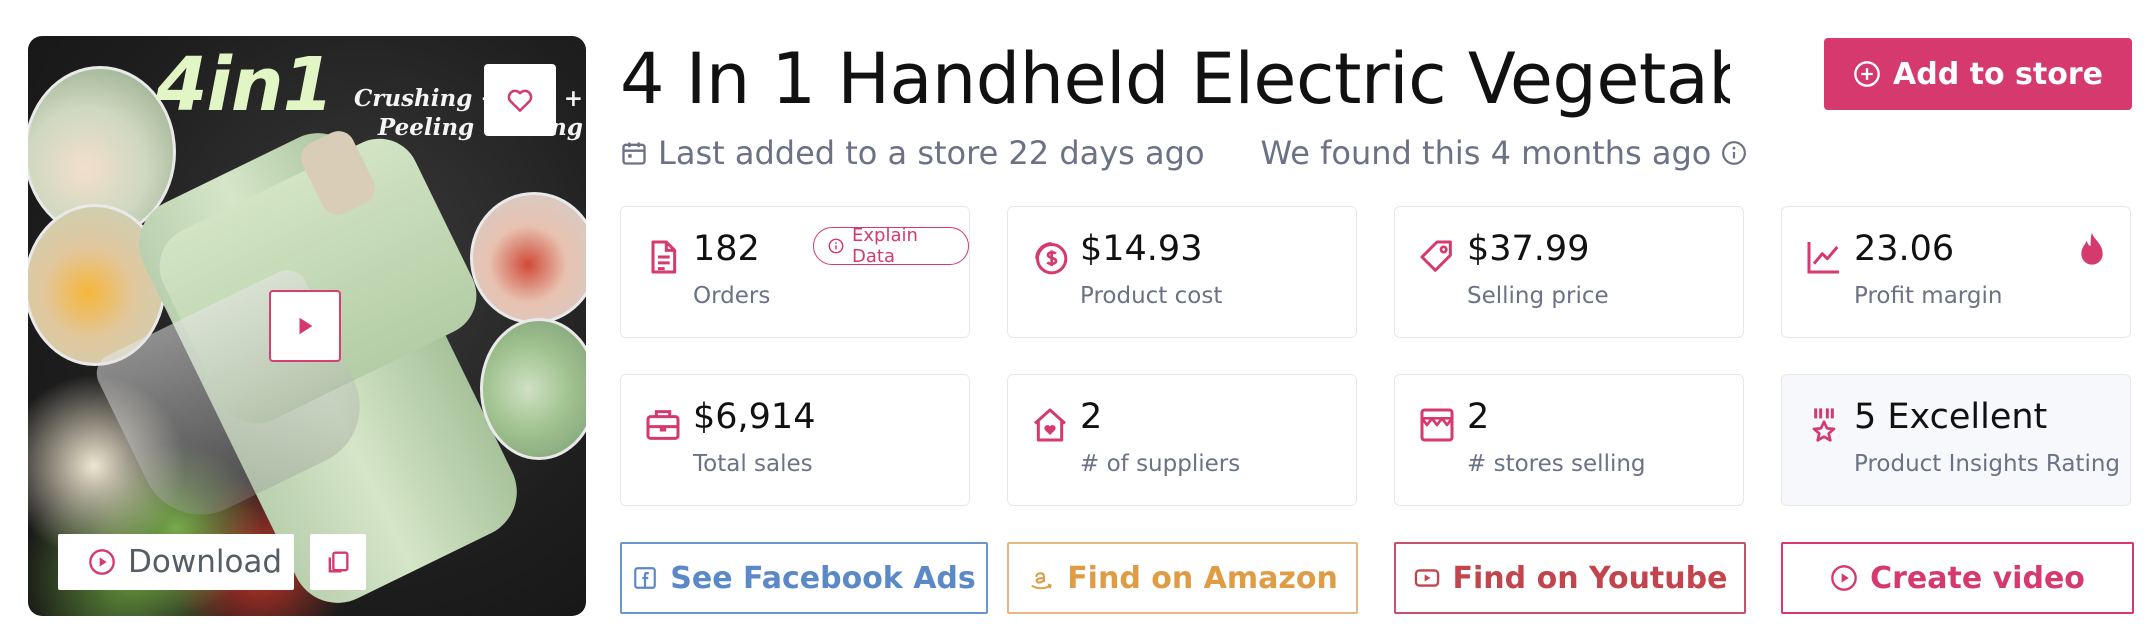  I want to click on copy-icon, so click(338, 562).